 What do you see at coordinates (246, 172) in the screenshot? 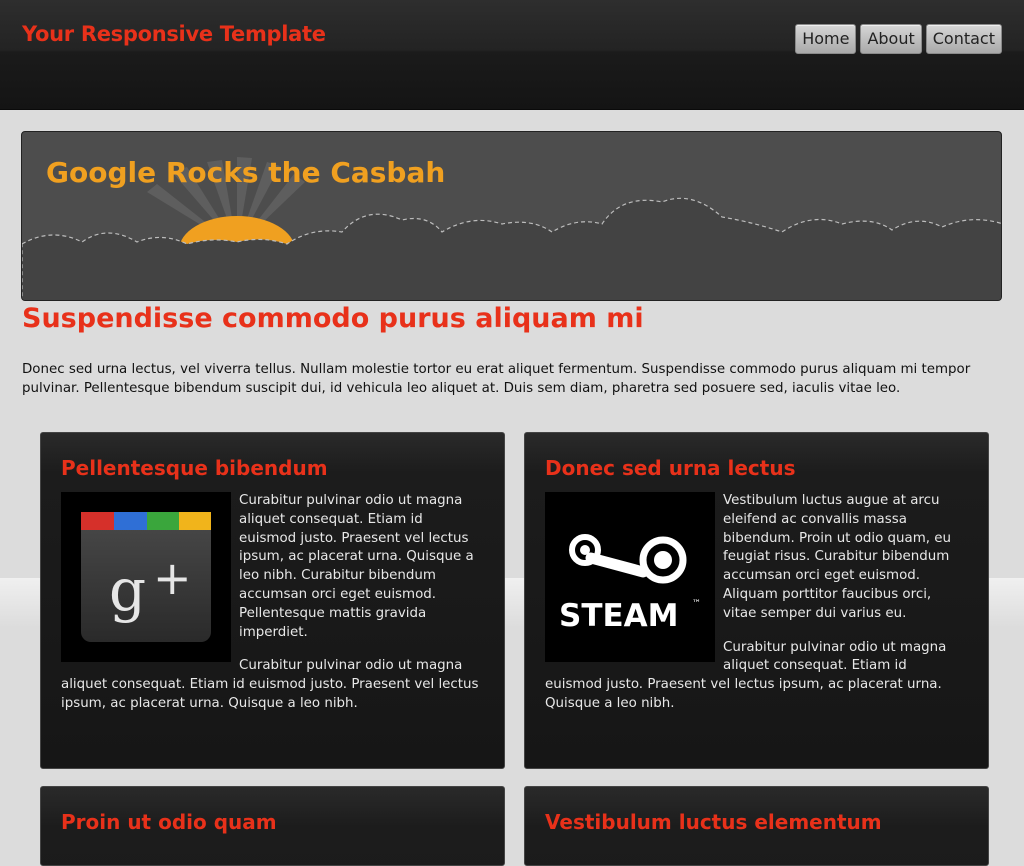
I see `hero-title: Google Rocks the Casbah` at bounding box center [246, 172].